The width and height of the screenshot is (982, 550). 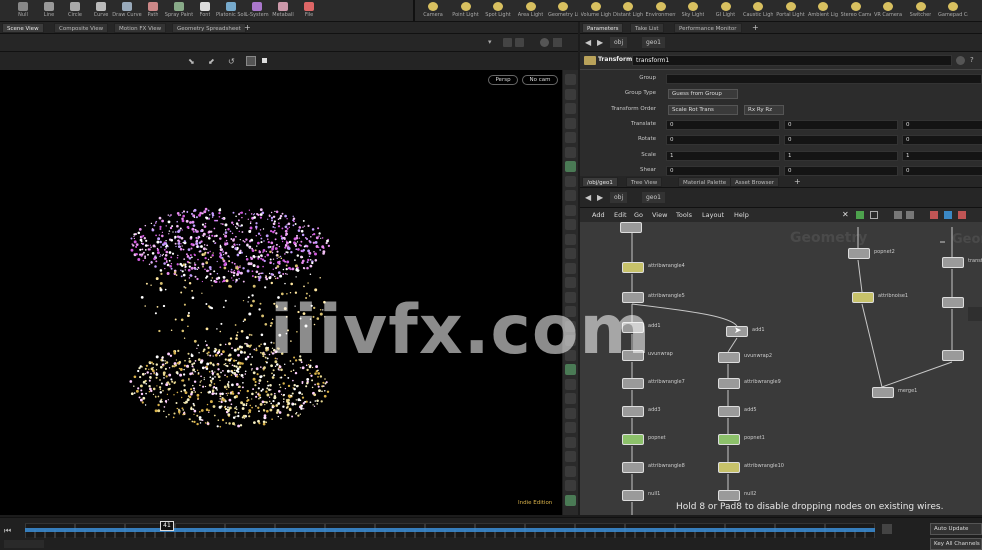 I want to click on render-flag-icon, so click(x=962, y=215).